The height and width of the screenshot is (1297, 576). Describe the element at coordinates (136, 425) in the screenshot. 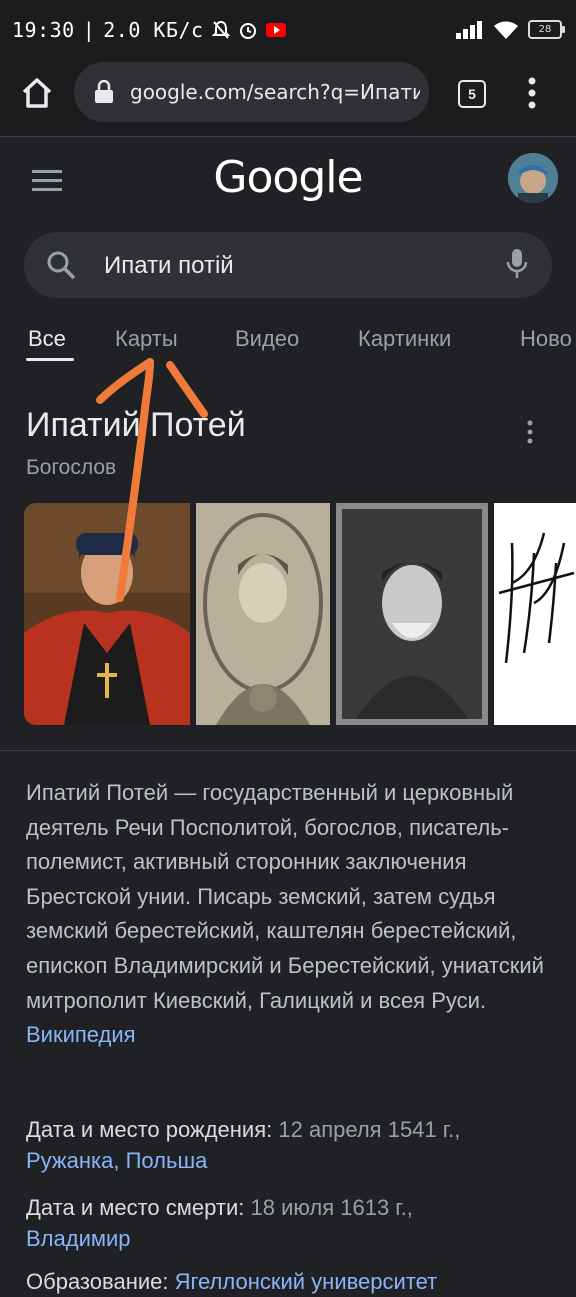

I see `entity-title: Ипатий Потей` at that location.